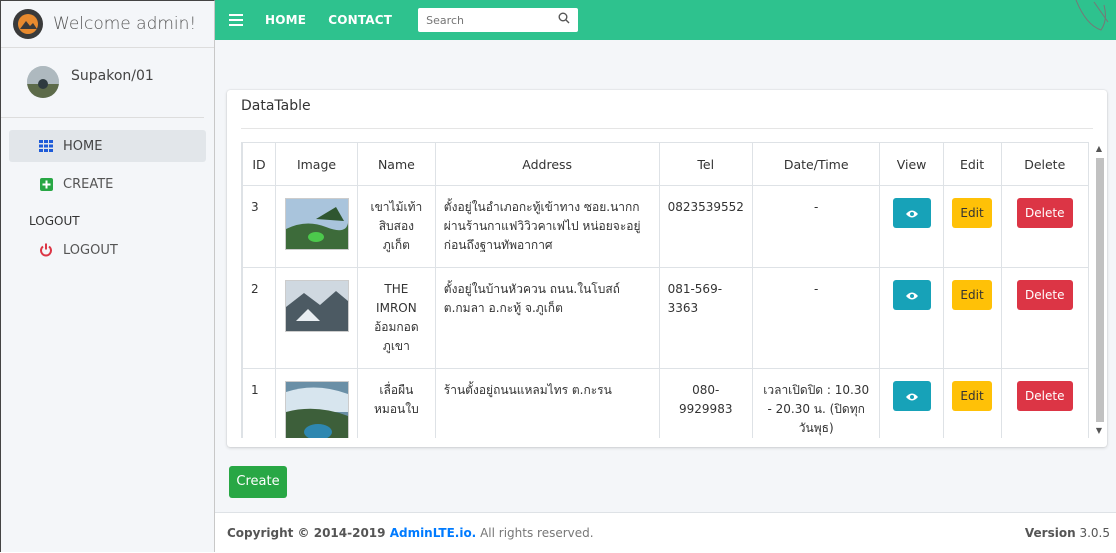 Image resolution: width=1116 pixels, height=553 pixels. I want to click on copyright-suffix: All rights reserved., so click(535, 533).